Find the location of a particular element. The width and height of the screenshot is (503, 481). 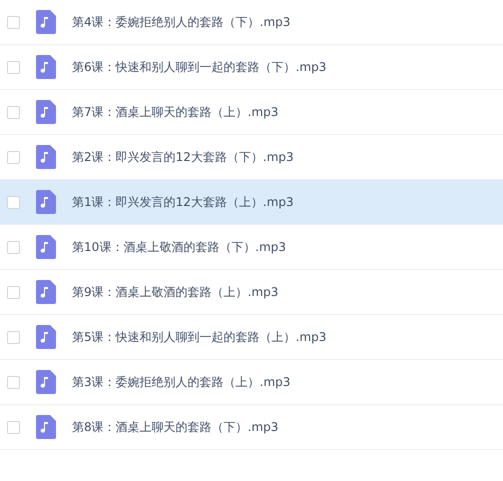

file-row: 第9课：酒桌上敬酒的套路（上）.mp3 is located at coordinates (251, 292).